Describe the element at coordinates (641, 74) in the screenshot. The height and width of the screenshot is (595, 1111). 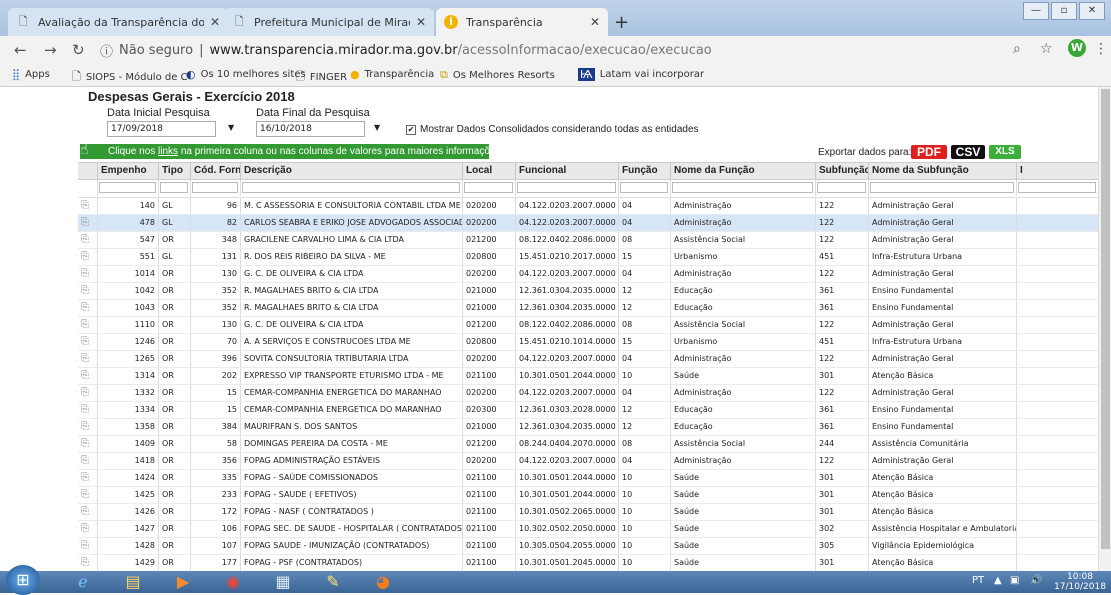
I see `bookmark-latam: Ѩ Latam vai incorporar` at that location.